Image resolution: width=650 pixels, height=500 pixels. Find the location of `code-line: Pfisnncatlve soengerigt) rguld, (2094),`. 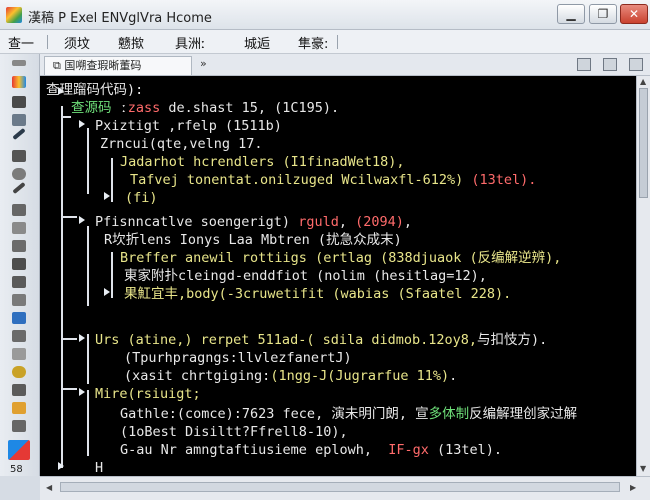

code-line: Pfisnncatlve soengerigt) rguld, (2094), is located at coordinates (253, 222).